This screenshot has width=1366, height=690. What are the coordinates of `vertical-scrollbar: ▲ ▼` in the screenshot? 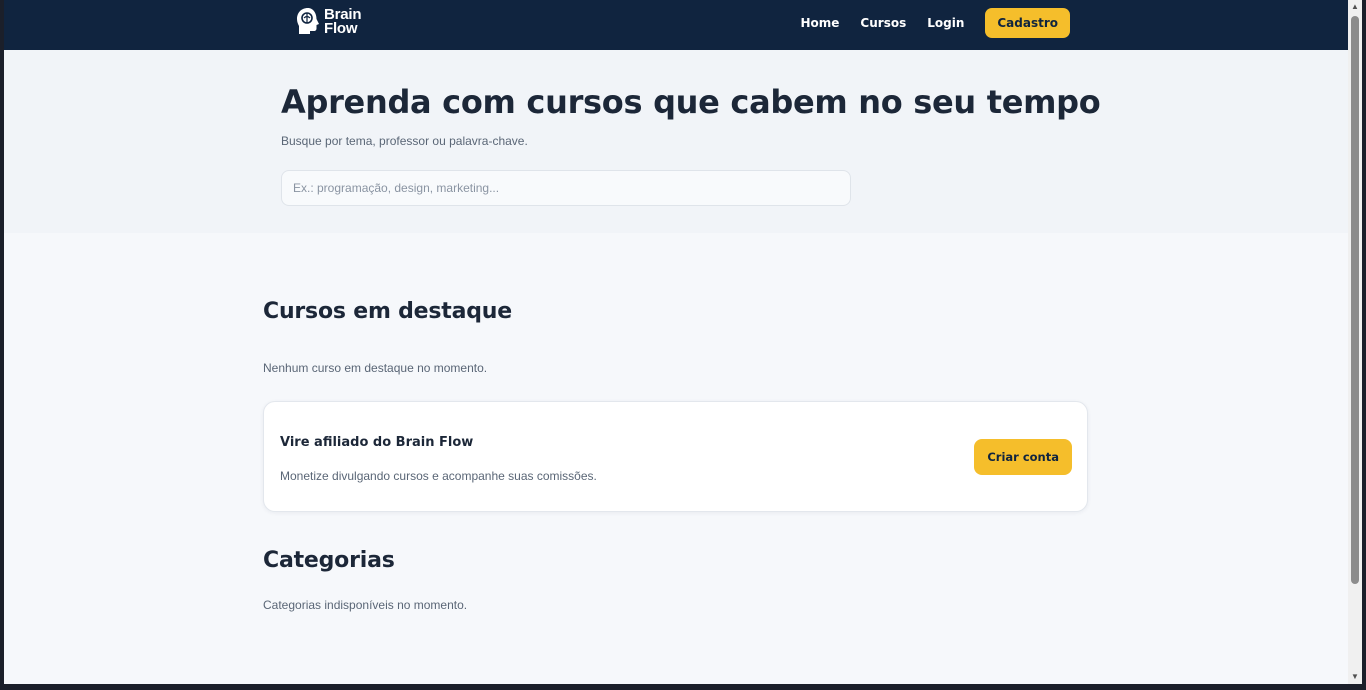 It's located at (1355, 342).